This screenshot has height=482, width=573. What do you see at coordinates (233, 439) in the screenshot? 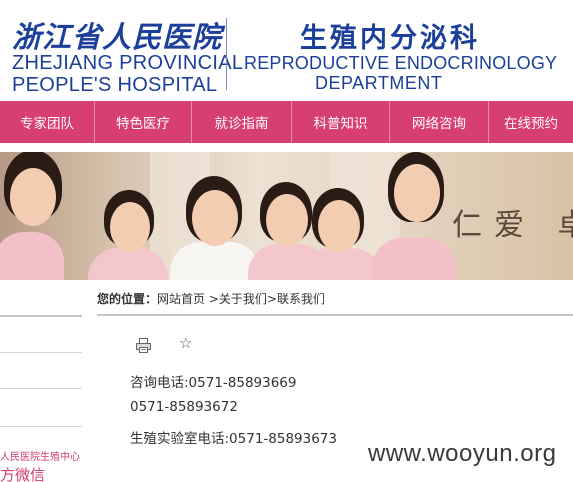
I see `lab-phone: 生殖实验室电话:0571-85893673` at bounding box center [233, 439].